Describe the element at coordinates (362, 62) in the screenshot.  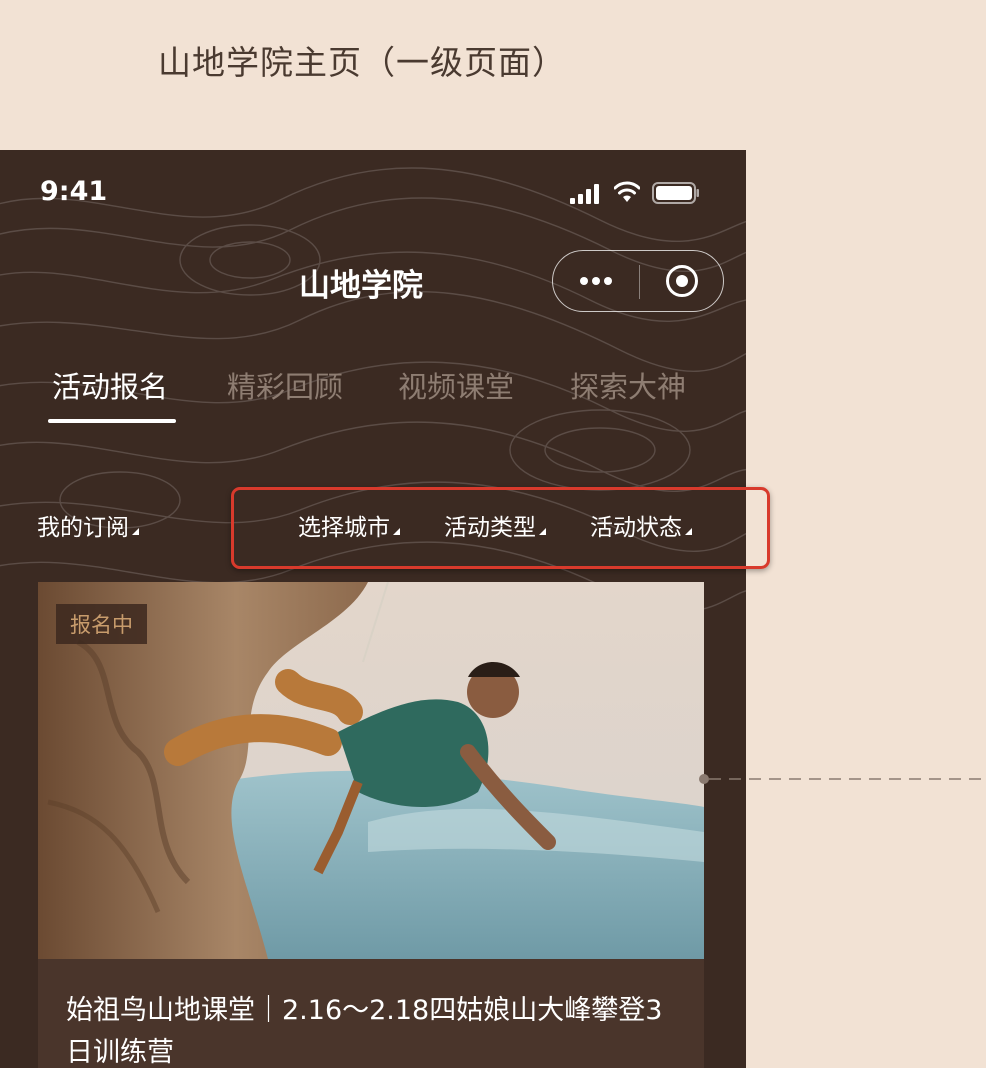
I see `page-caption: 山地学院主页（一级页面）` at that location.